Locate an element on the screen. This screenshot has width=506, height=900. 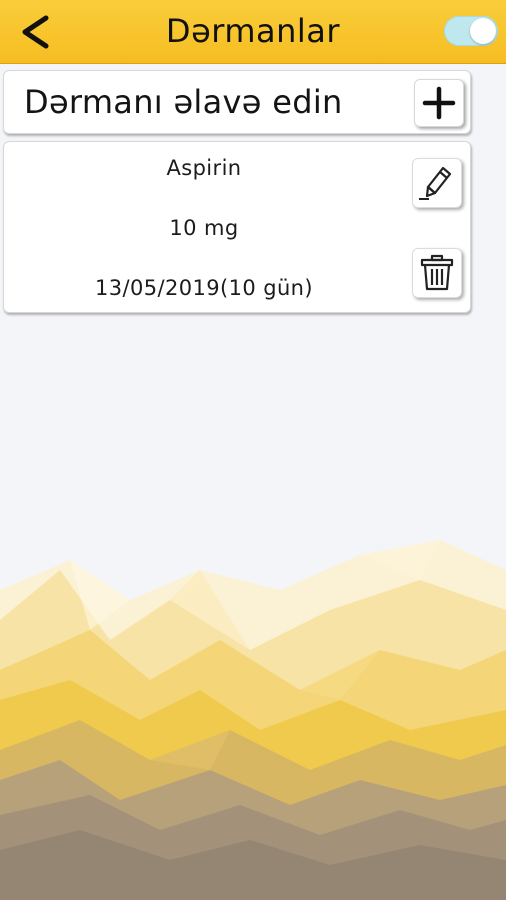
top-app-bar: Dərmanlar is located at coordinates (253, 32).